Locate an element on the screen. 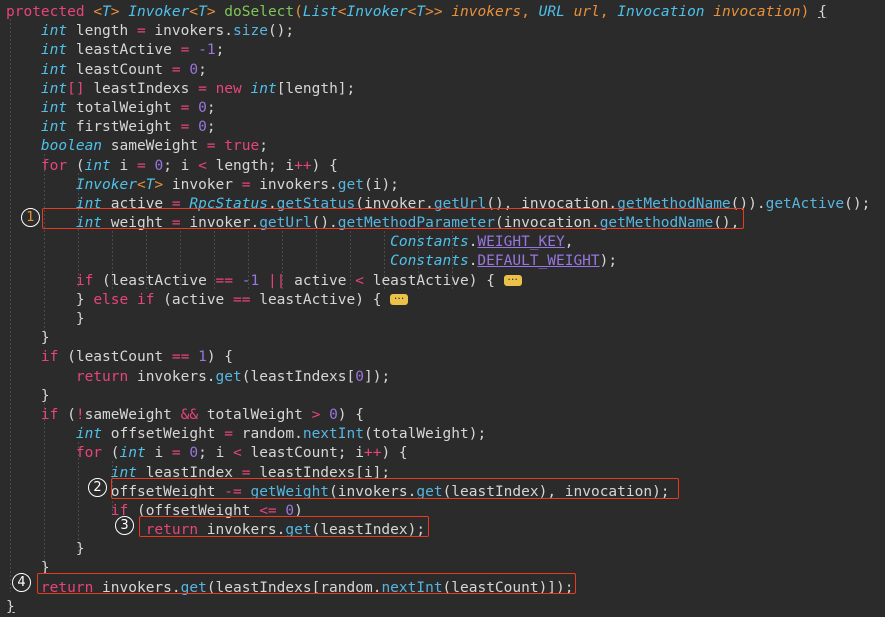  code-line: int firstWeight = 0; is located at coordinates (442, 127).